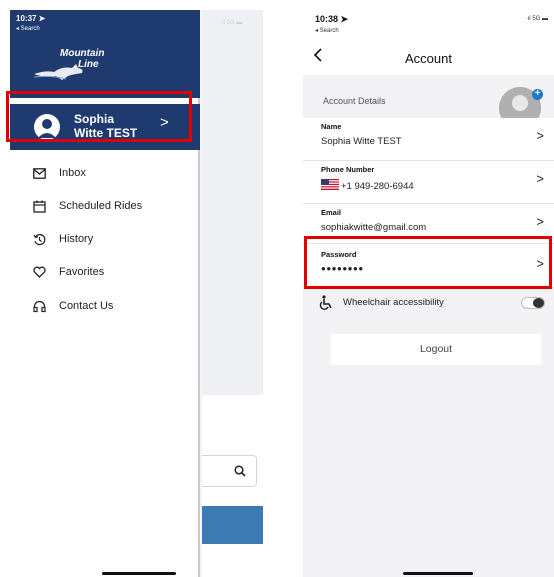 The image size is (554, 577). What do you see at coordinates (354, 101) in the screenshot?
I see `section-label: Account Details` at bounding box center [354, 101].